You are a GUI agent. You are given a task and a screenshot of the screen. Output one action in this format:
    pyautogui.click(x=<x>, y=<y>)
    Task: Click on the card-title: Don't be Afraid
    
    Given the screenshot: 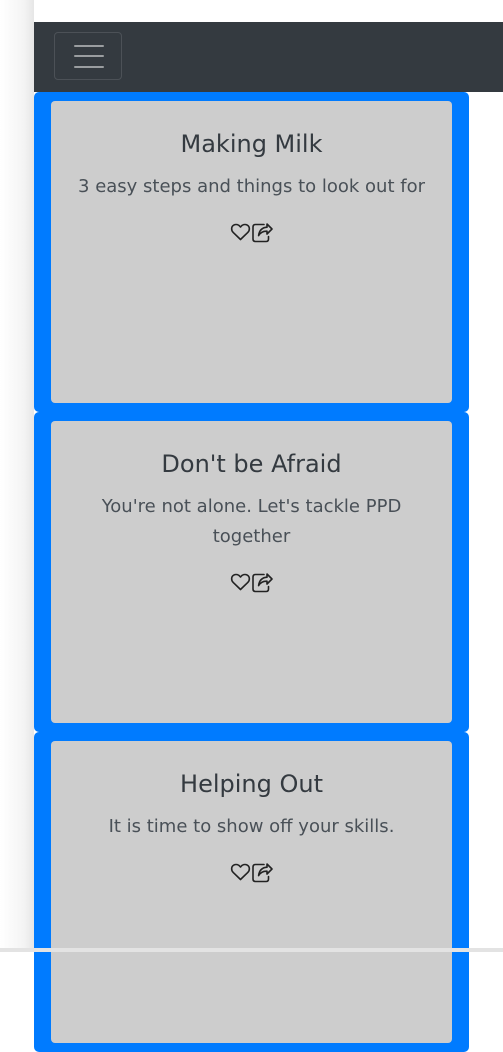 What is the action you would take?
    pyautogui.click(x=251, y=464)
    